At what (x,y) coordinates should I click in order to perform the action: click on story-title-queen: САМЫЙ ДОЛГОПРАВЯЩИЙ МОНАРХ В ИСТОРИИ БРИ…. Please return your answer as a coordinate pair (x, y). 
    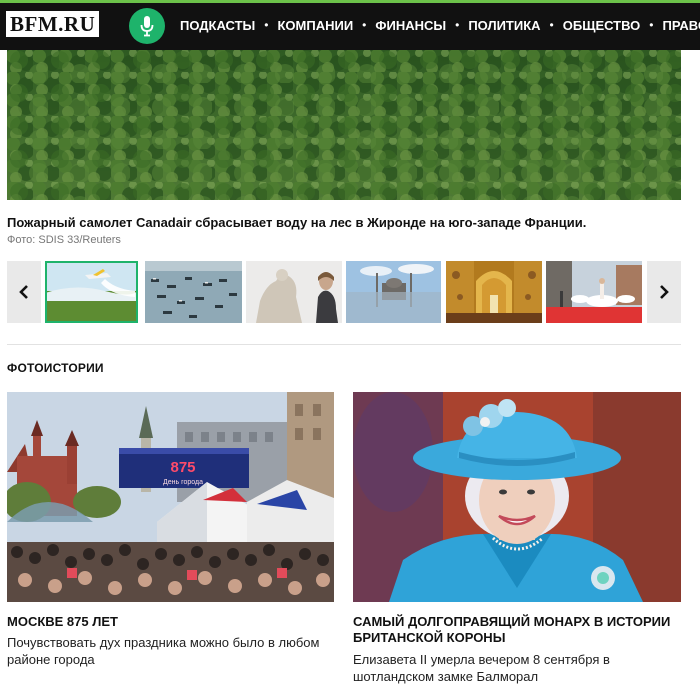
    Looking at the image, I should click on (517, 630).